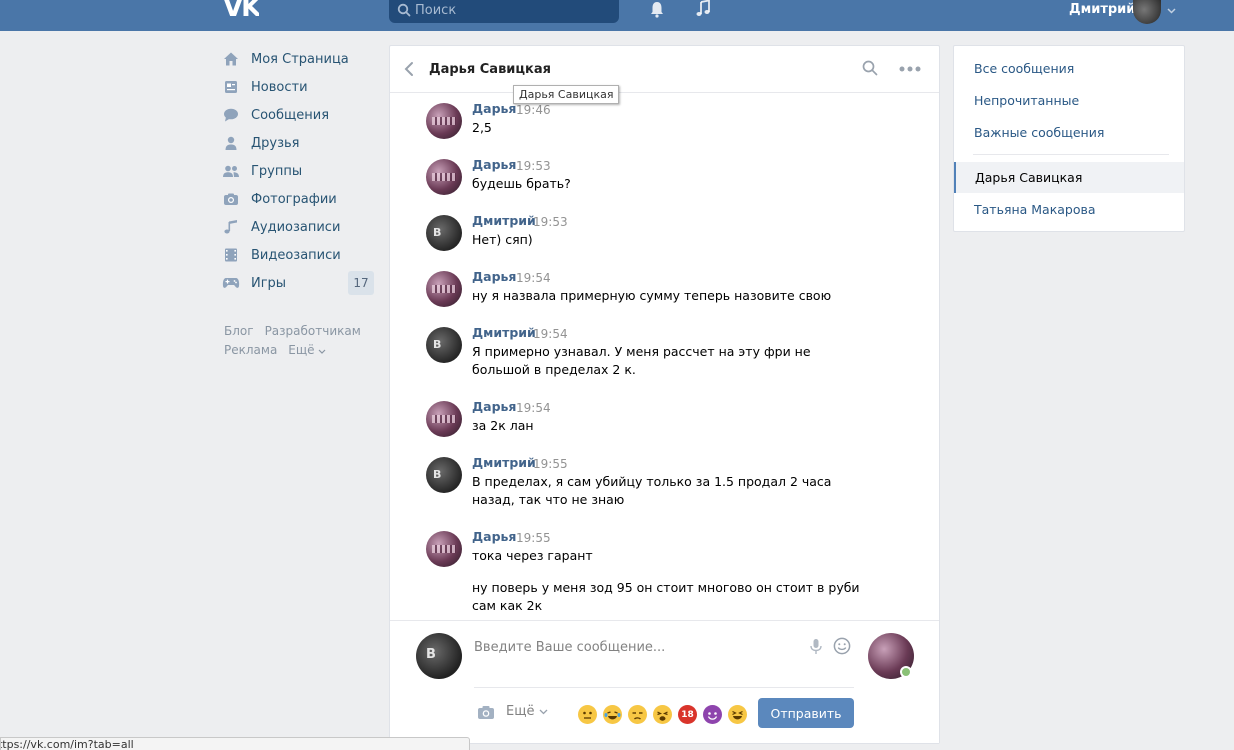 This screenshot has height=750, width=1234. Describe the element at coordinates (1069, 177) in the screenshot. I see `dialog-tab-active: Дарья Савицкая` at that location.